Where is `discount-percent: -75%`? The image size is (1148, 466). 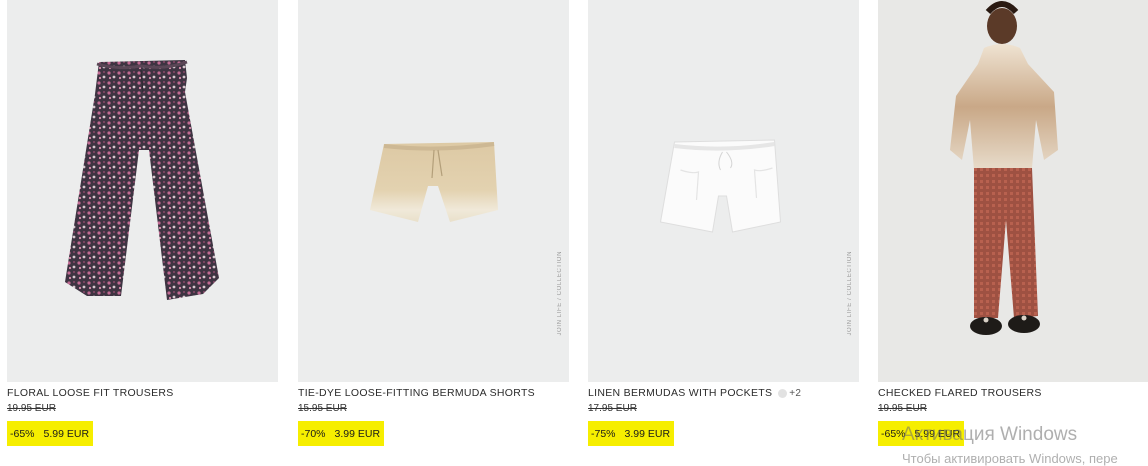
discount-percent: -75% is located at coordinates (603, 433).